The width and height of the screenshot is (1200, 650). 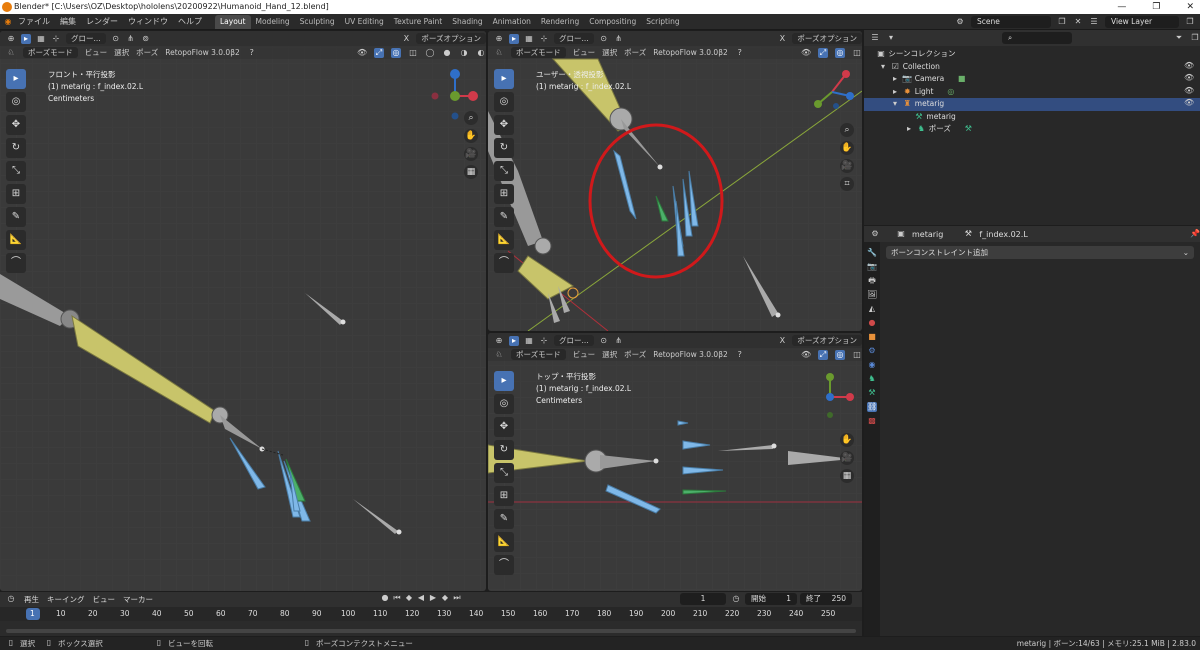 I want to click on close-button: ✕, so click(x=1190, y=7).